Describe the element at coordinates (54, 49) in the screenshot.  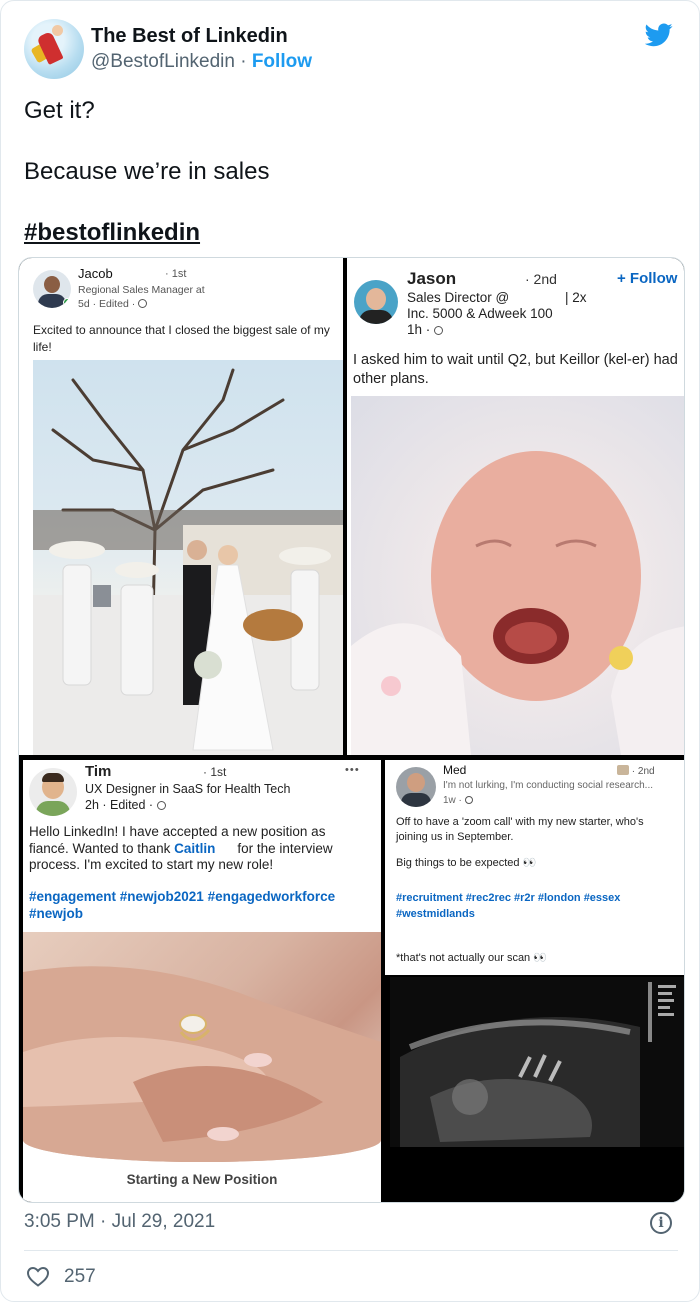
I see `author-avatar` at that location.